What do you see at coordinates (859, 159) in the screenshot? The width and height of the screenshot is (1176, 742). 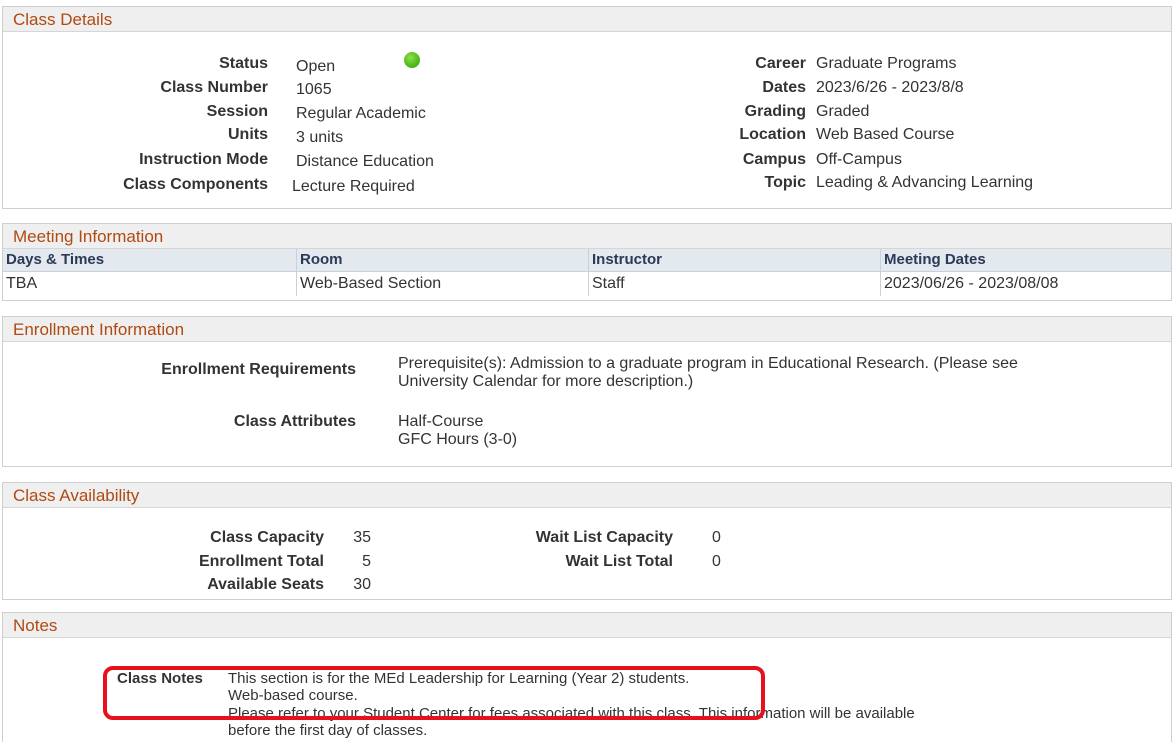 I see `campus-value: Off-Campus` at bounding box center [859, 159].